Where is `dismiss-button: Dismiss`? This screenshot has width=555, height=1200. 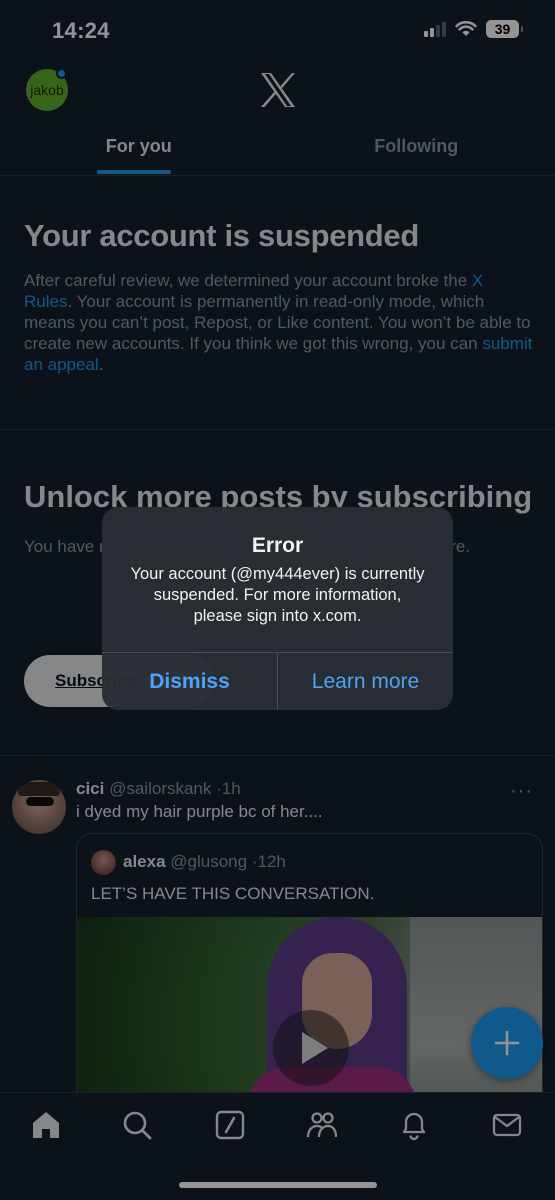 dismiss-button: Dismiss is located at coordinates (189, 681).